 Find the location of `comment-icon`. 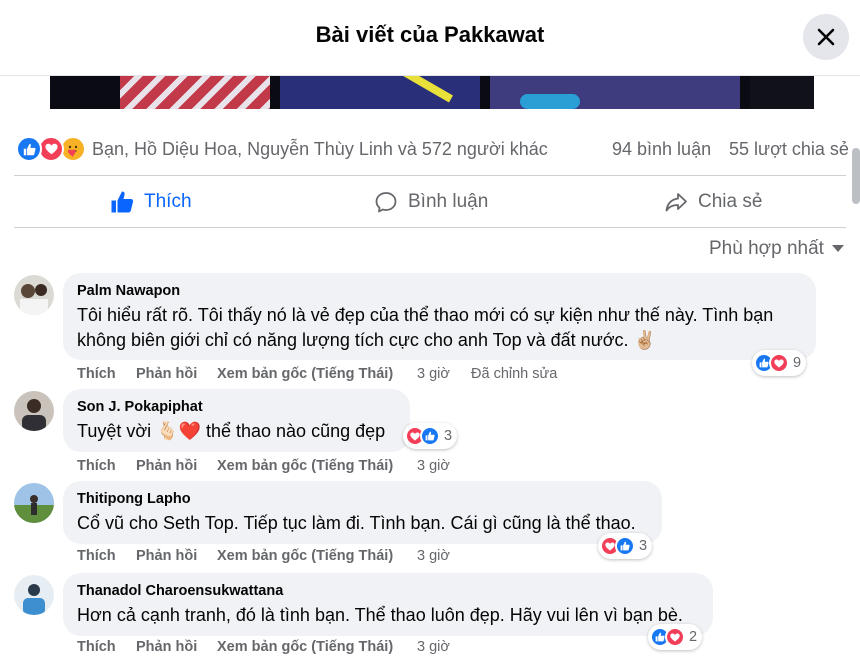

comment-icon is located at coordinates (386, 202).